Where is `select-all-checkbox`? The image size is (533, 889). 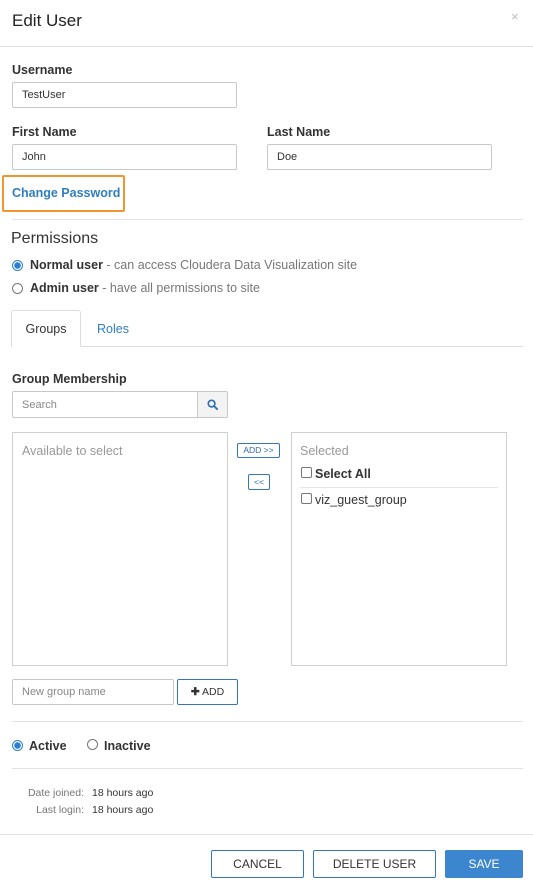 select-all-checkbox is located at coordinates (306, 472).